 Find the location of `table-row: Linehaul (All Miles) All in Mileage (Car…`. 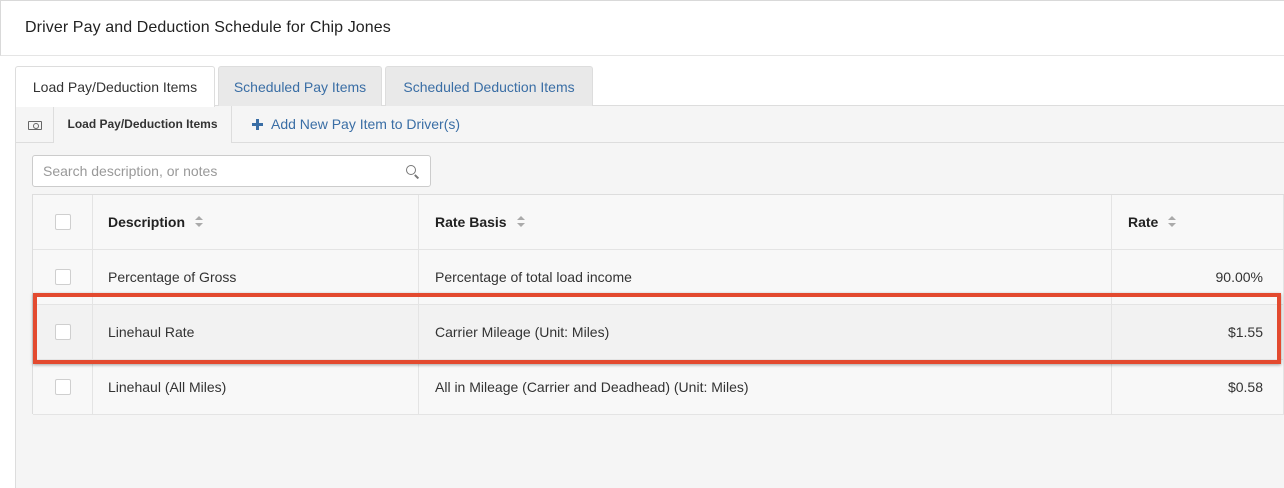

table-row: Linehaul (All Miles) All in Mileage (Car… is located at coordinates (658, 387).